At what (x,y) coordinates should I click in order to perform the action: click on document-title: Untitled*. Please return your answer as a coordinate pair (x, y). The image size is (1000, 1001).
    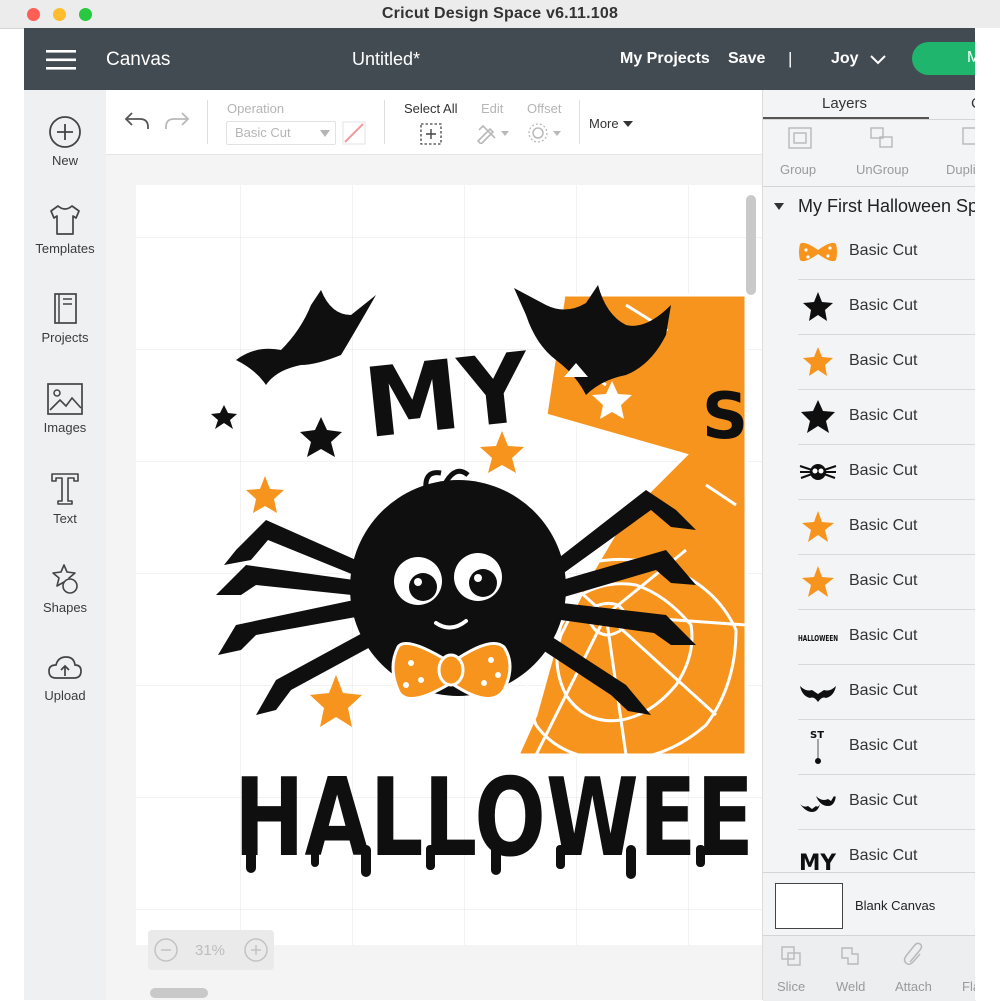
    Looking at the image, I should click on (386, 59).